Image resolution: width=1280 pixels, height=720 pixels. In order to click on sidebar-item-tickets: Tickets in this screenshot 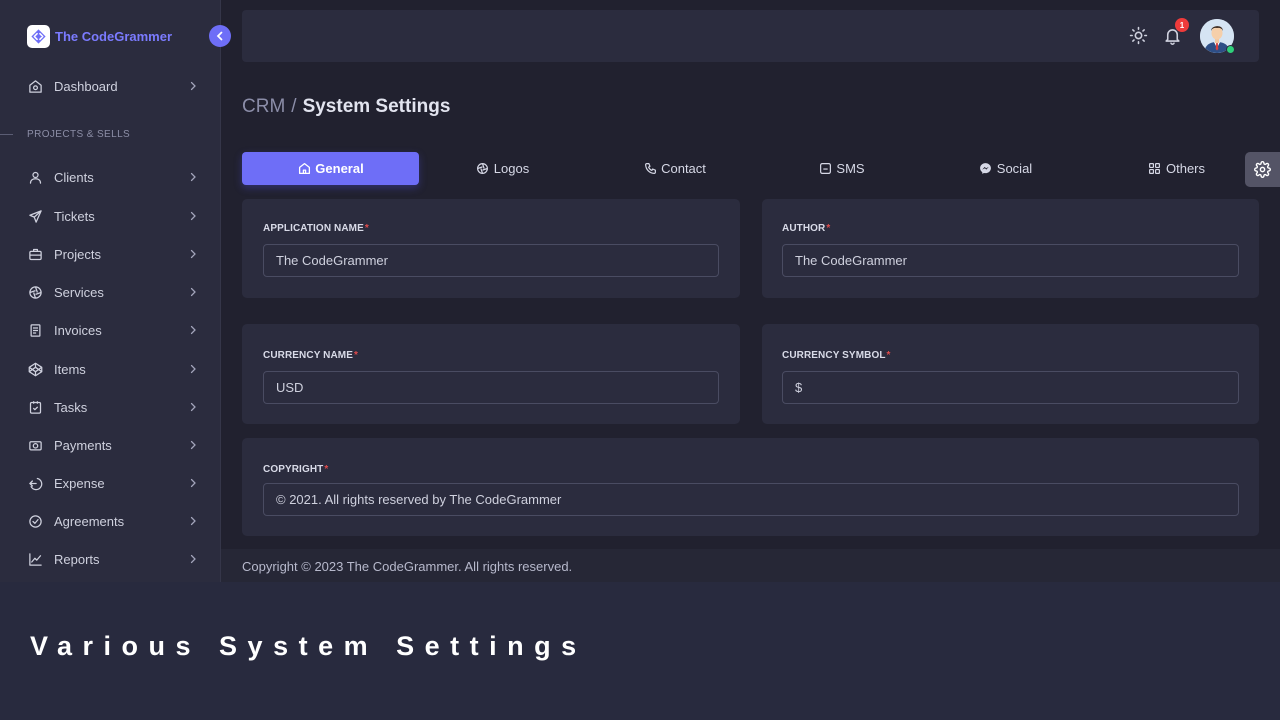, I will do `click(110, 216)`.